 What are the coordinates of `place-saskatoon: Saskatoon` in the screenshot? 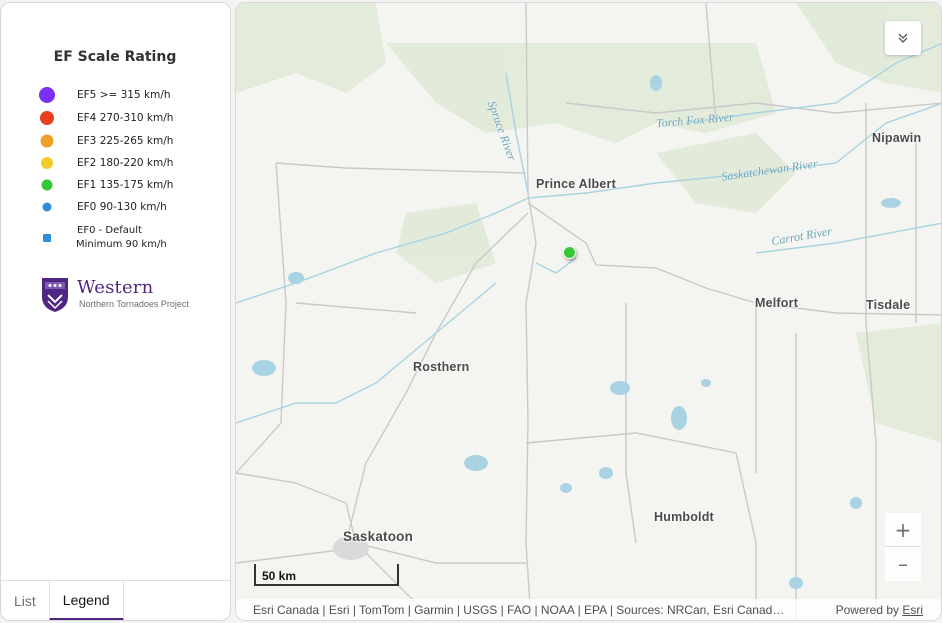 It's located at (378, 536).